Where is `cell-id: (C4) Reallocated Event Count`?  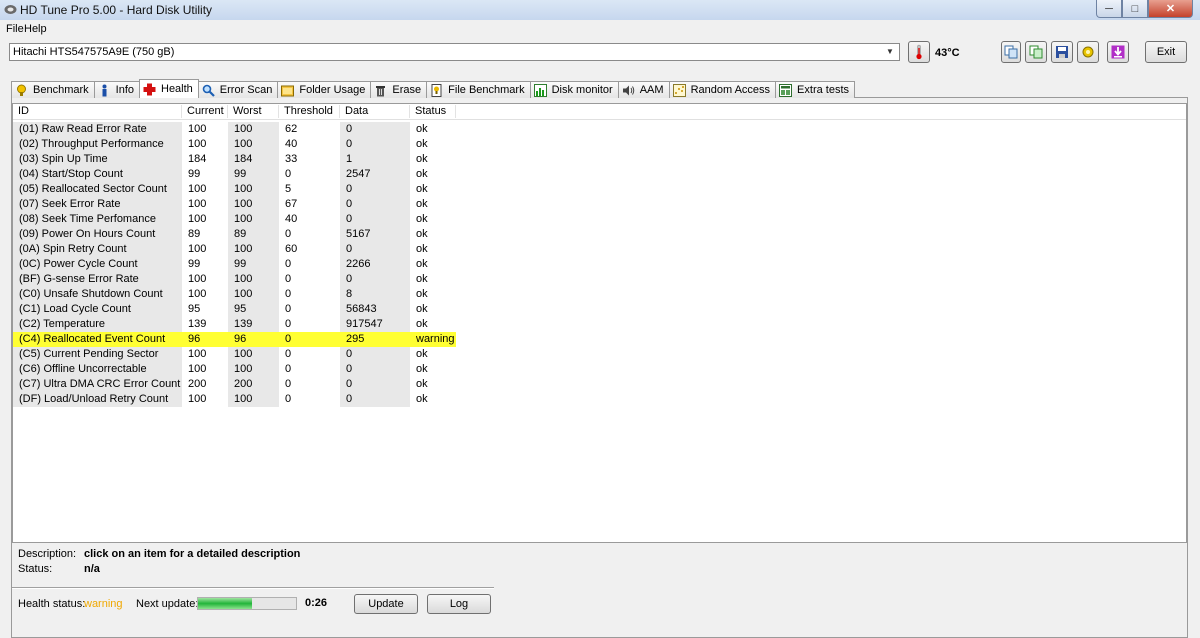 cell-id: (C4) Reallocated Event Count is located at coordinates (97, 339).